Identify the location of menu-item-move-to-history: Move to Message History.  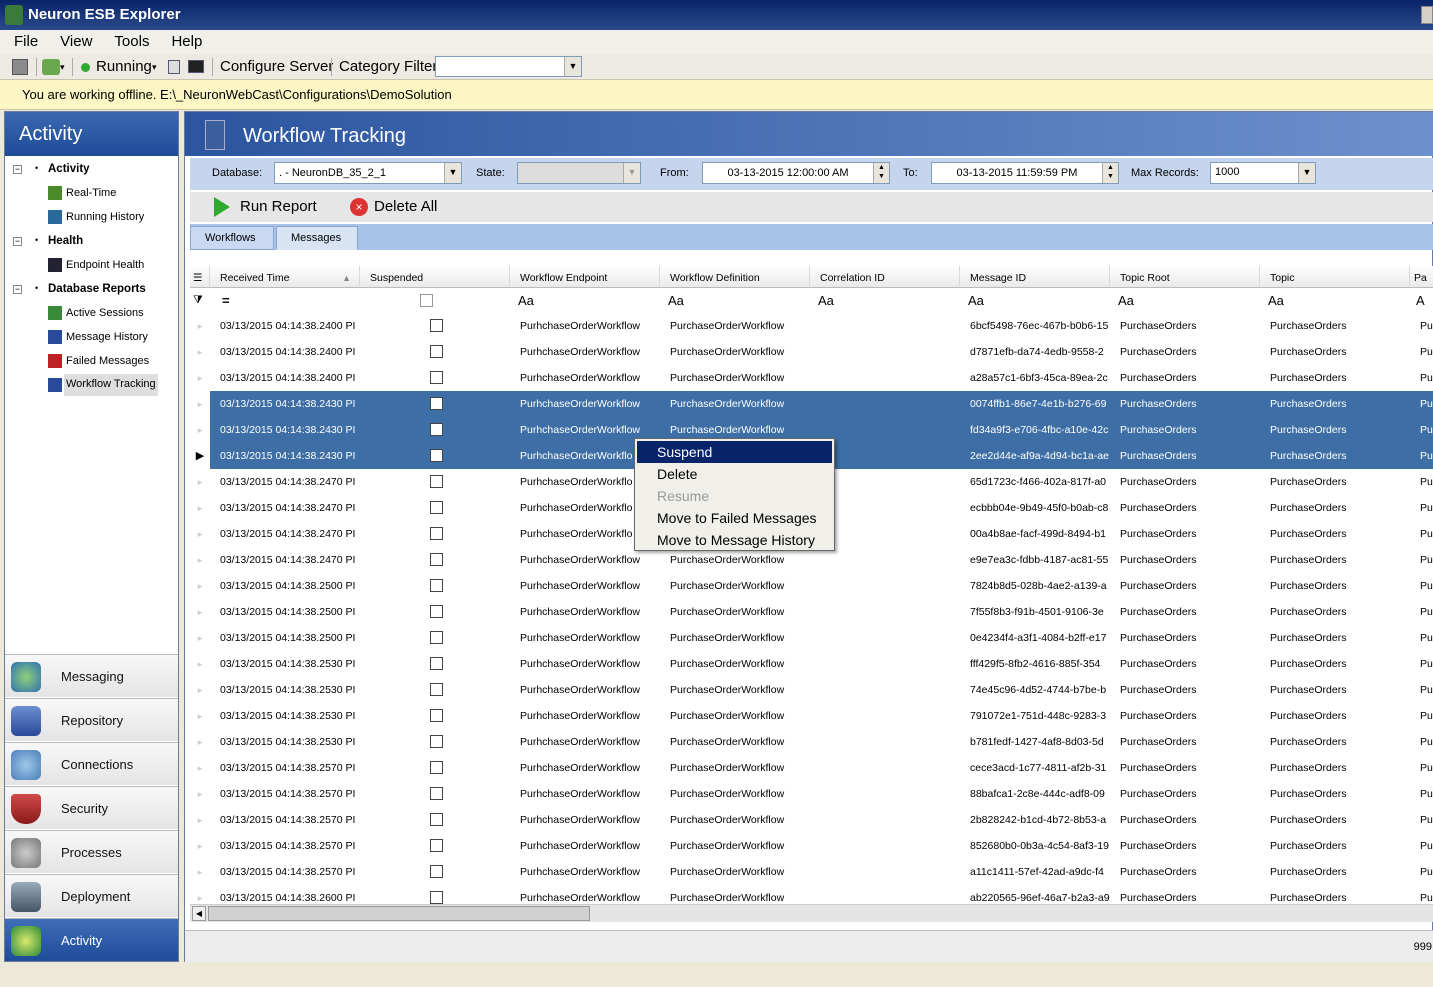
(734, 540).